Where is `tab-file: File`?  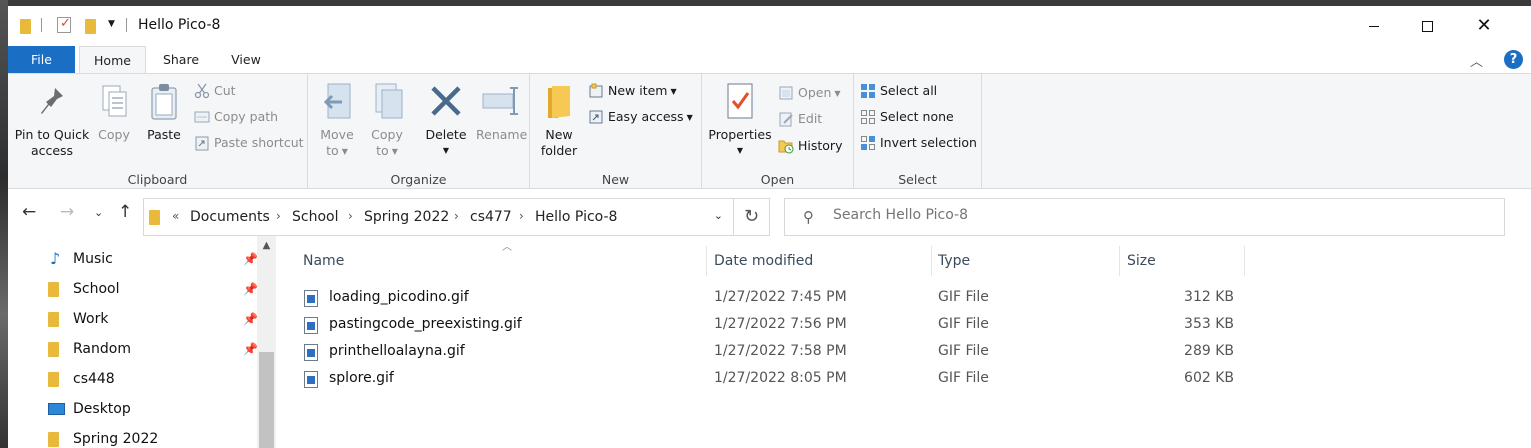 tab-file: File is located at coordinates (41, 59).